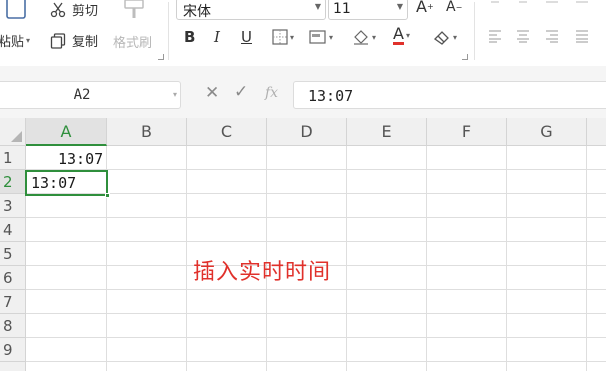 This screenshot has height=371, width=606. I want to click on formula-bar-area: A2 ▾ ✕ ✓ fx 13:07, so click(303, 92).